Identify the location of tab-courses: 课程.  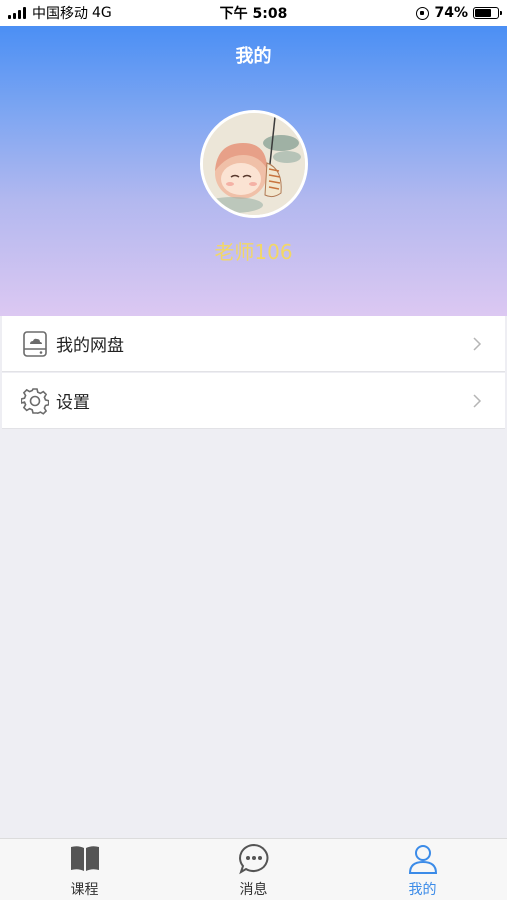
(84, 869).